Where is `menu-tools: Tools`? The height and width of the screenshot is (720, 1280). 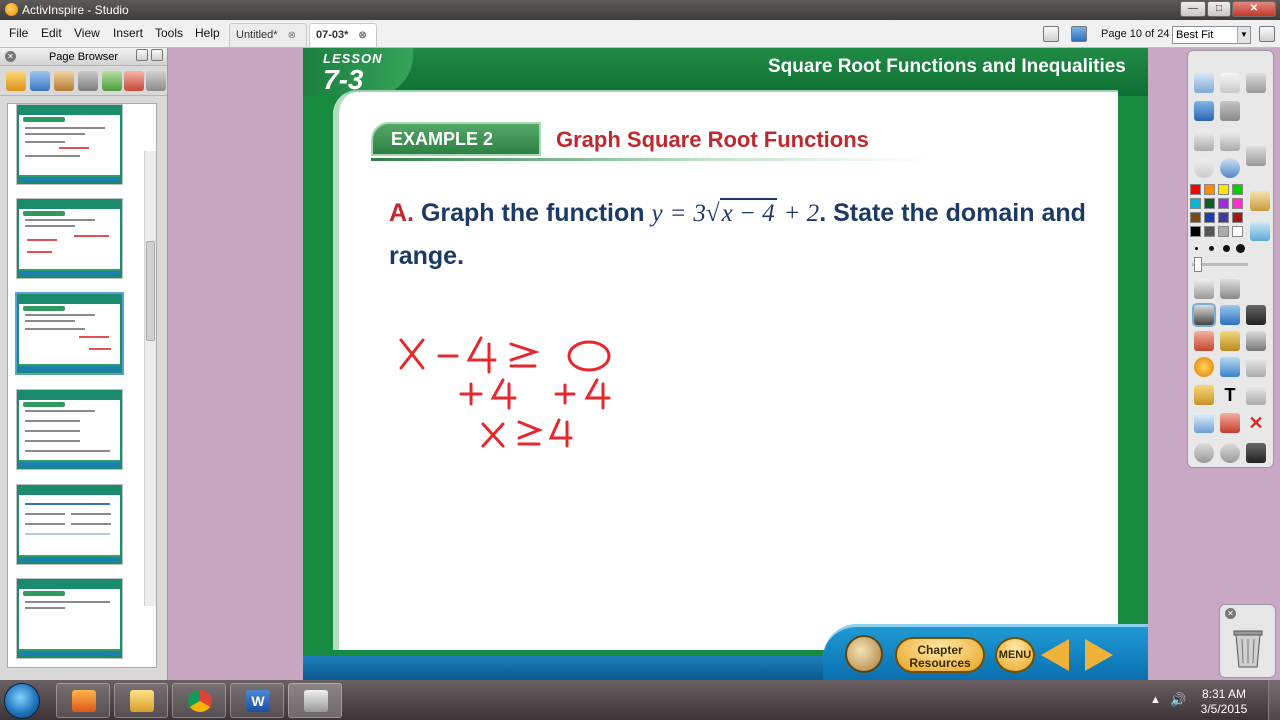 menu-tools: Tools is located at coordinates (169, 33).